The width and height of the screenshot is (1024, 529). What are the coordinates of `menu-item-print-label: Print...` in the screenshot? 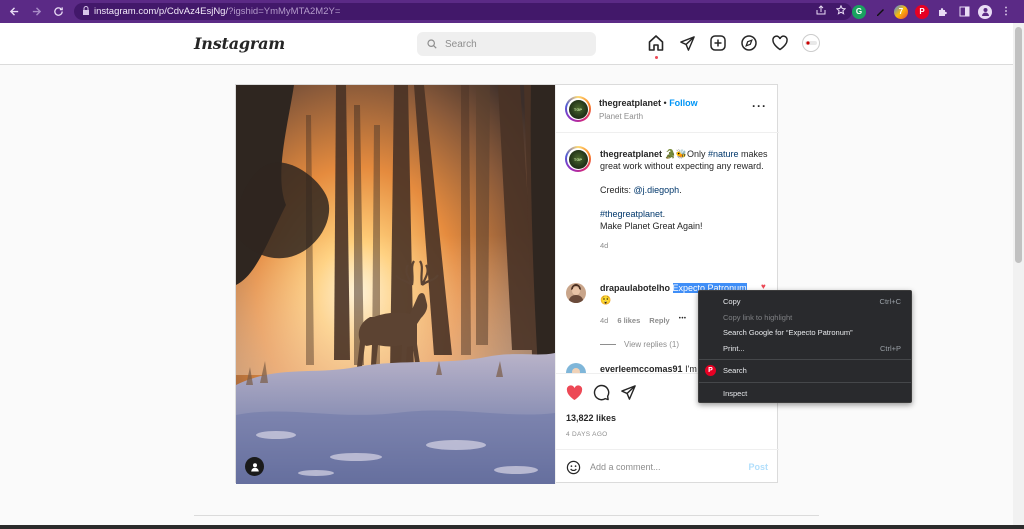 It's located at (734, 348).